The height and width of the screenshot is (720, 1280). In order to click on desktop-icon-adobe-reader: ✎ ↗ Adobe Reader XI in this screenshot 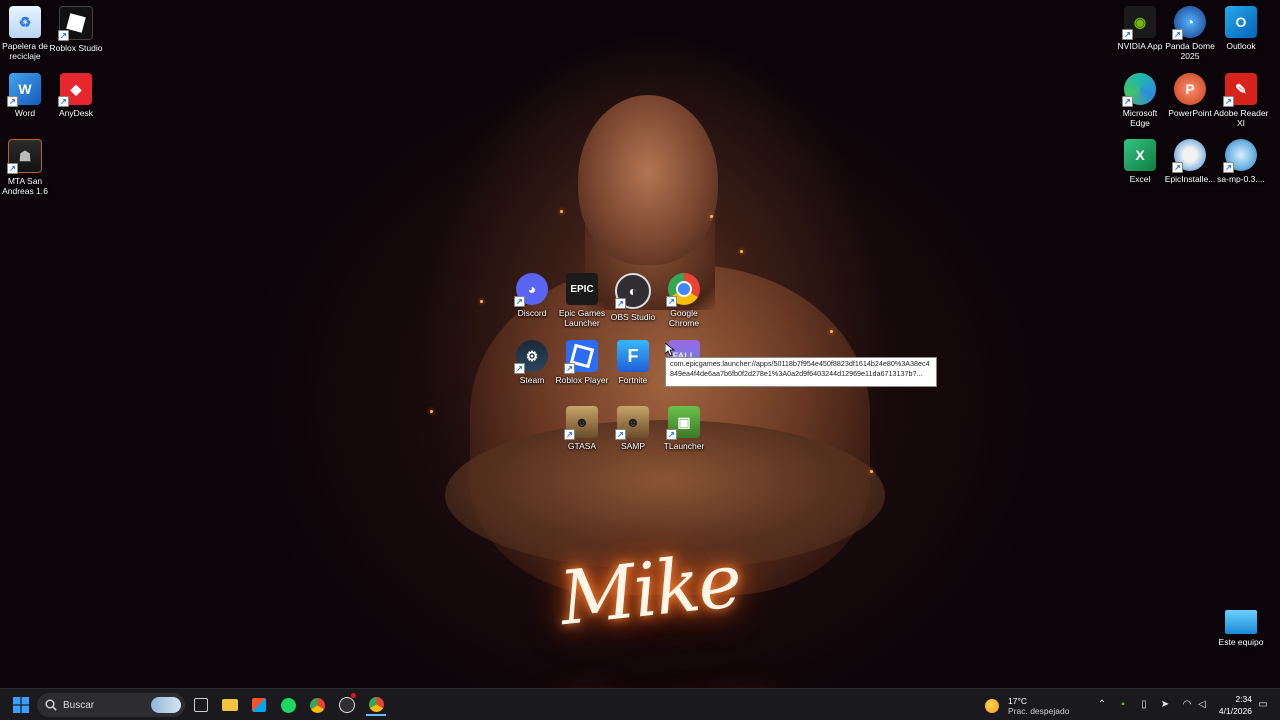, I will do `click(1241, 100)`.